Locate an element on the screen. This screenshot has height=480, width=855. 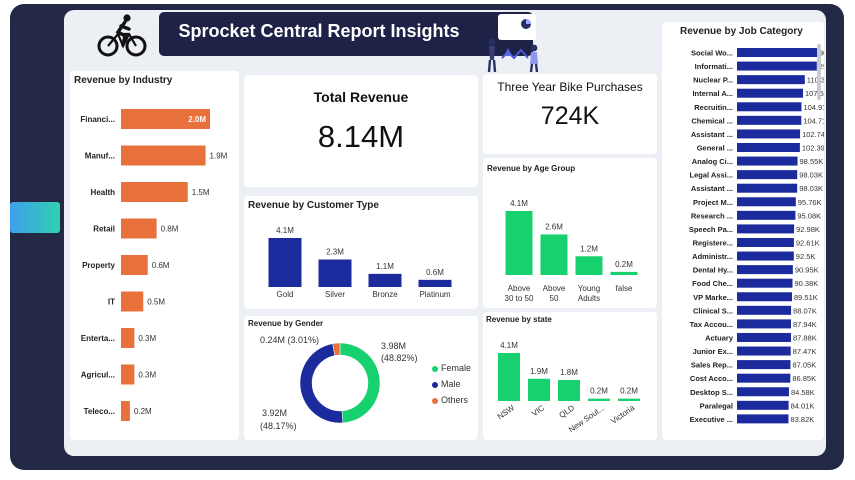
age-group-category-label: false is located at coordinates (624, 288).